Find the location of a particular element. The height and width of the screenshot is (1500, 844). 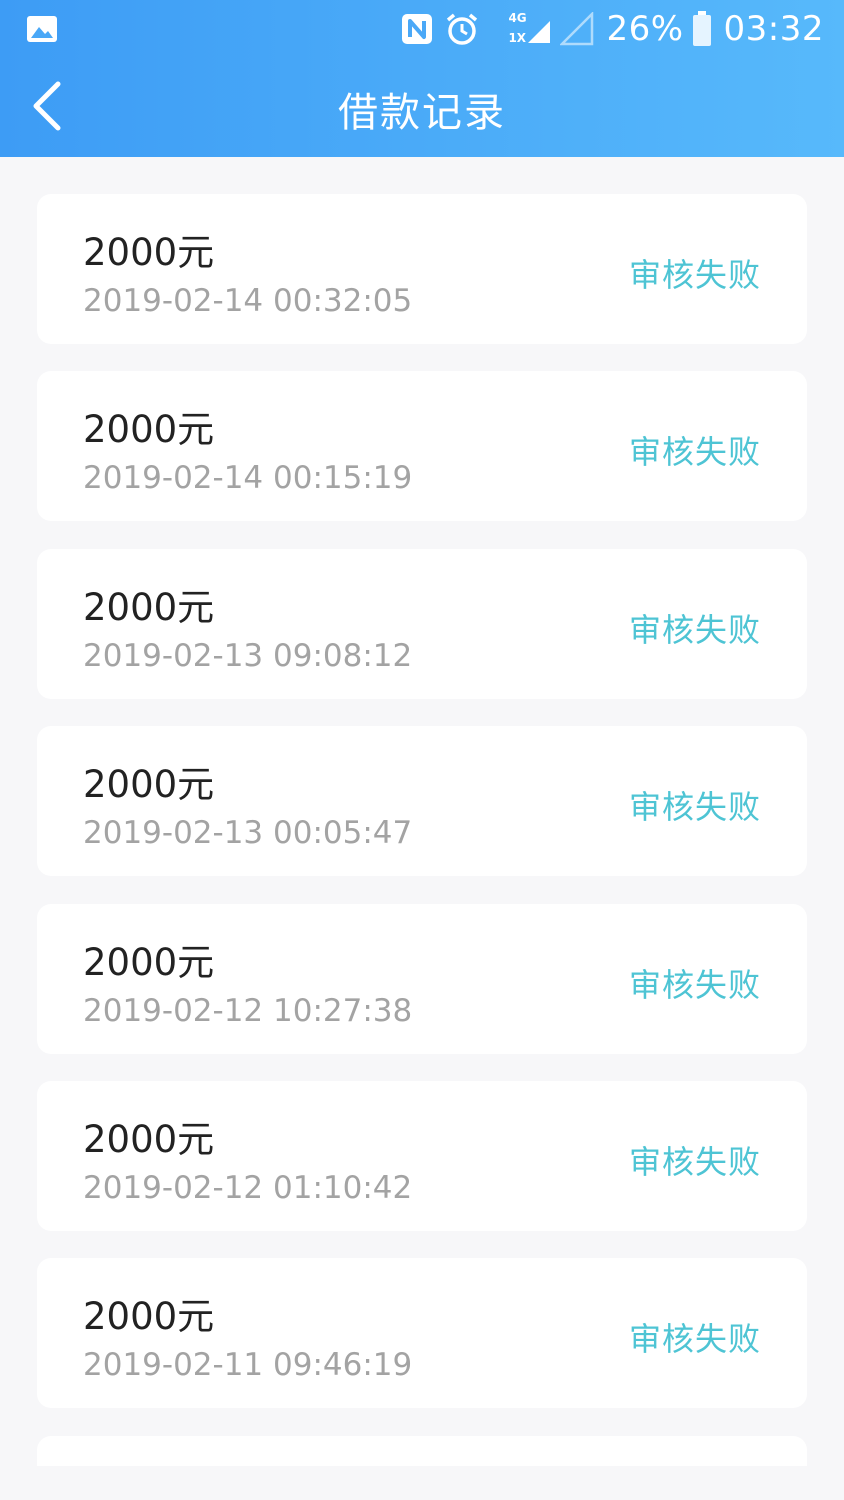

loan-record-card: 2000元 2019-02-12 01:10:42 审核失败 is located at coordinates (422, 1155).